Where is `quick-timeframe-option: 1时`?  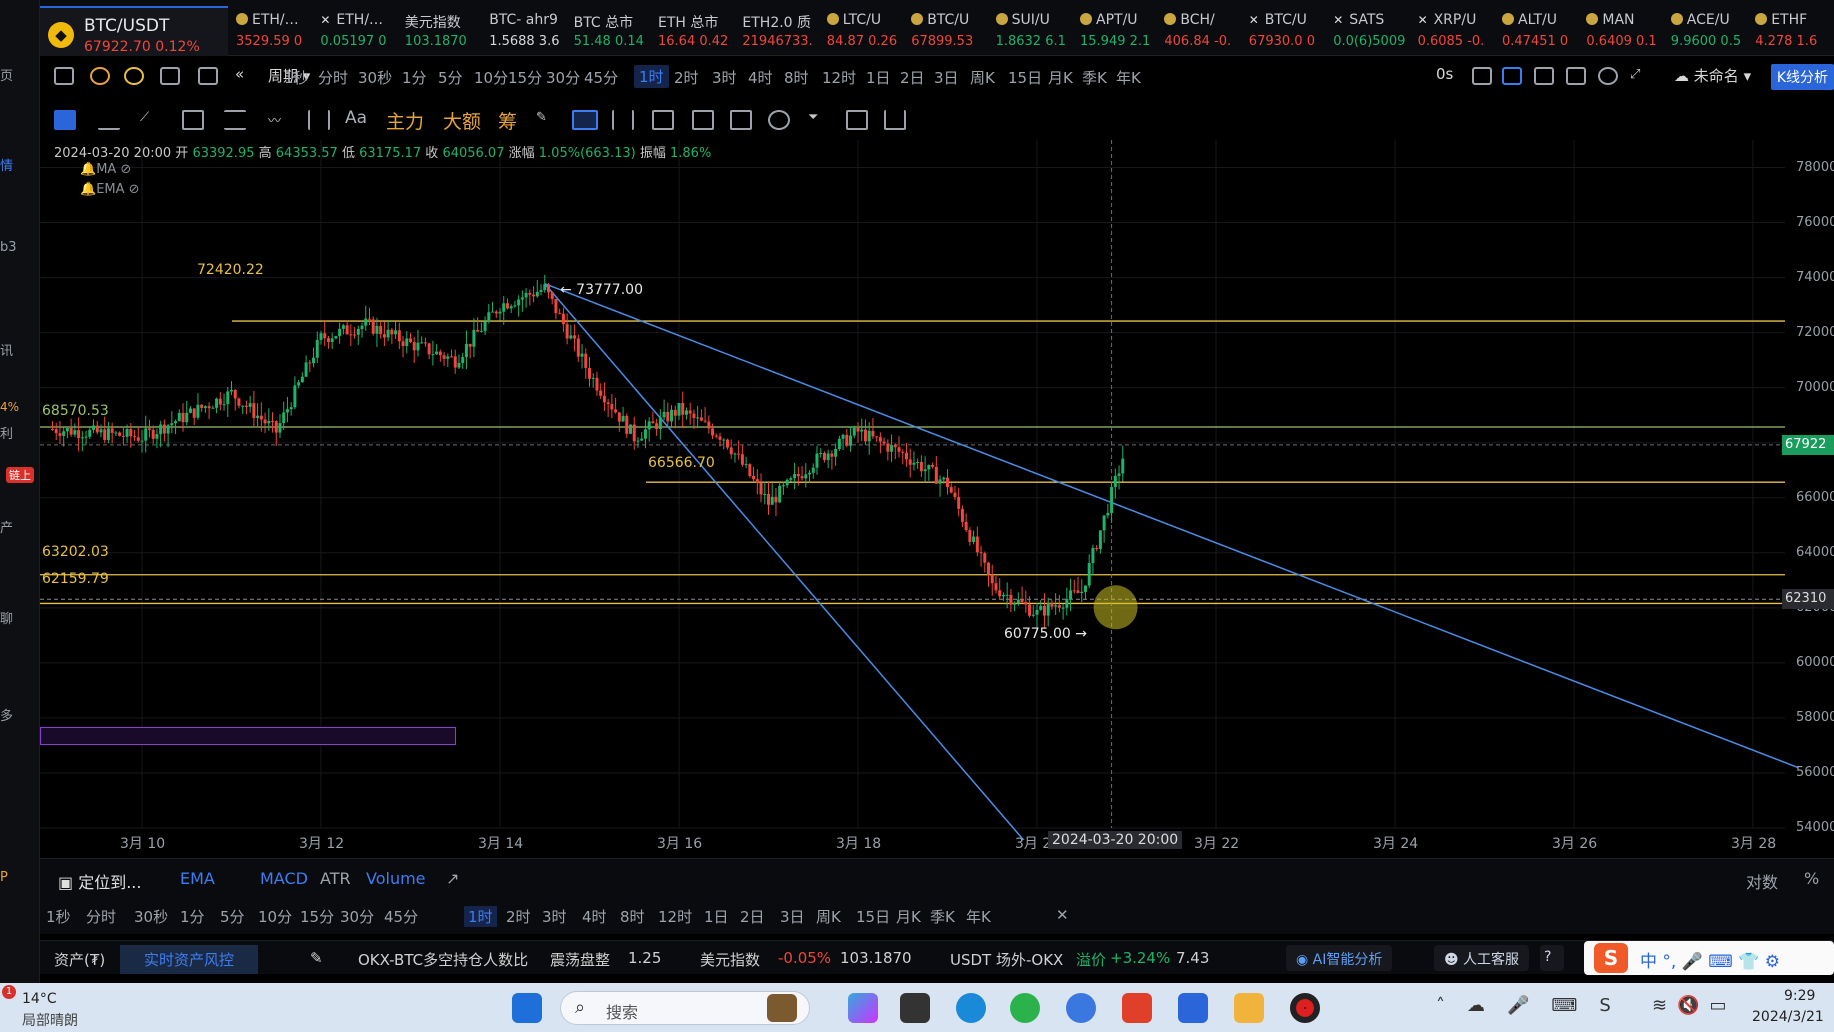 quick-timeframe-option: 1时 is located at coordinates (480, 916).